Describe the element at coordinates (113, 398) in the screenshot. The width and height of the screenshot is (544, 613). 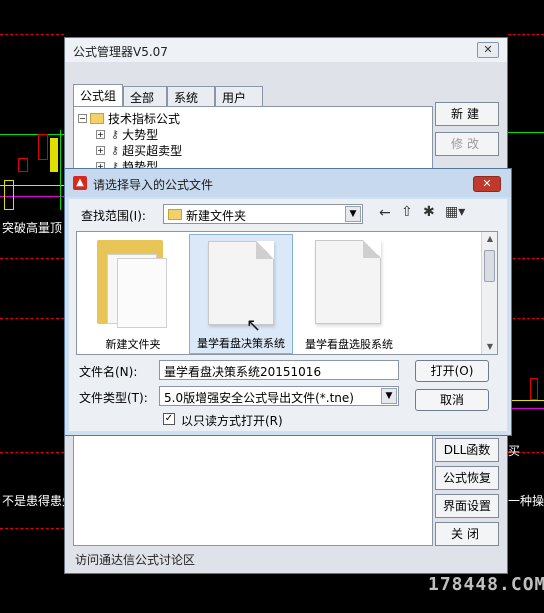
I see `filetype-label: 文件类型(T):` at that location.